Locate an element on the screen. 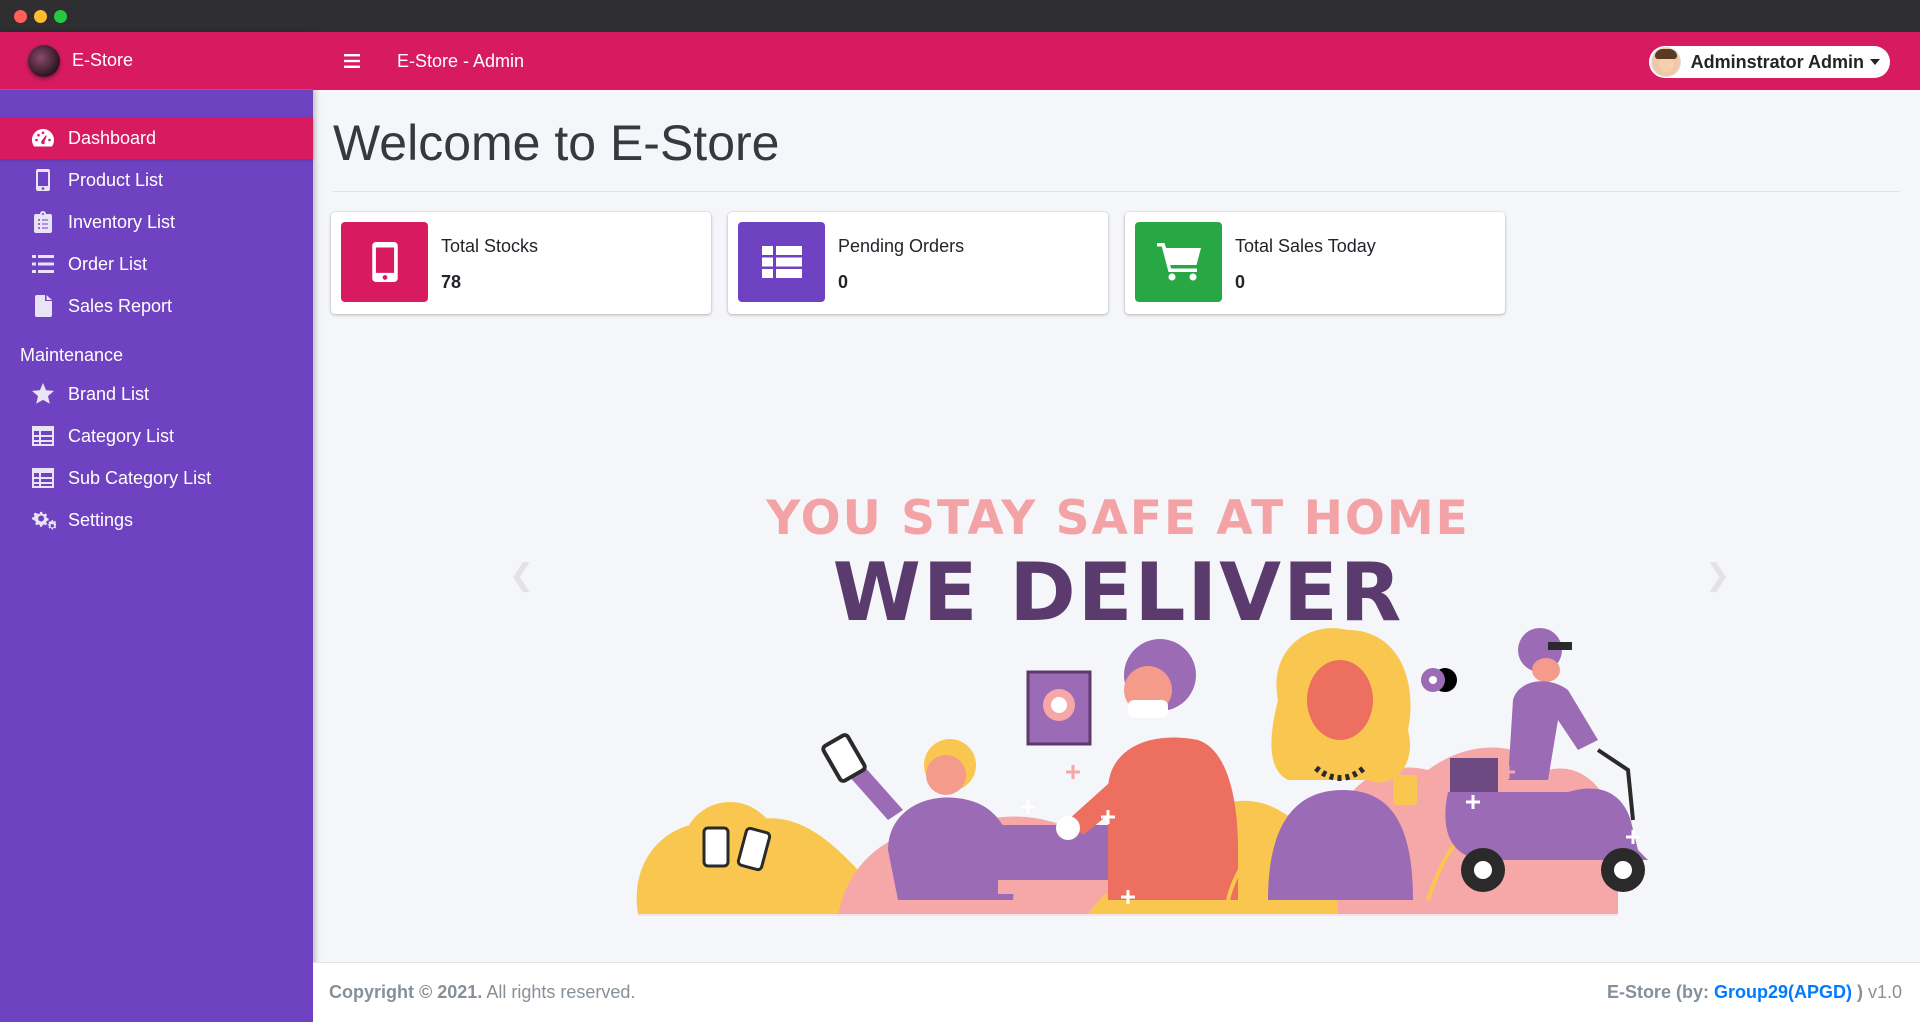  close-window-button is located at coordinates (20, 16).